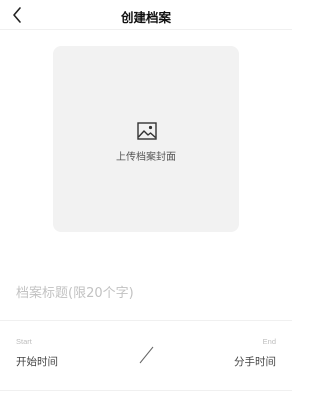 The width and height of the screenshot is (320, 400). Describe the element at coordinates (255, 361) in the screenshot. I see `end-time-field: 分手时间` at that location.